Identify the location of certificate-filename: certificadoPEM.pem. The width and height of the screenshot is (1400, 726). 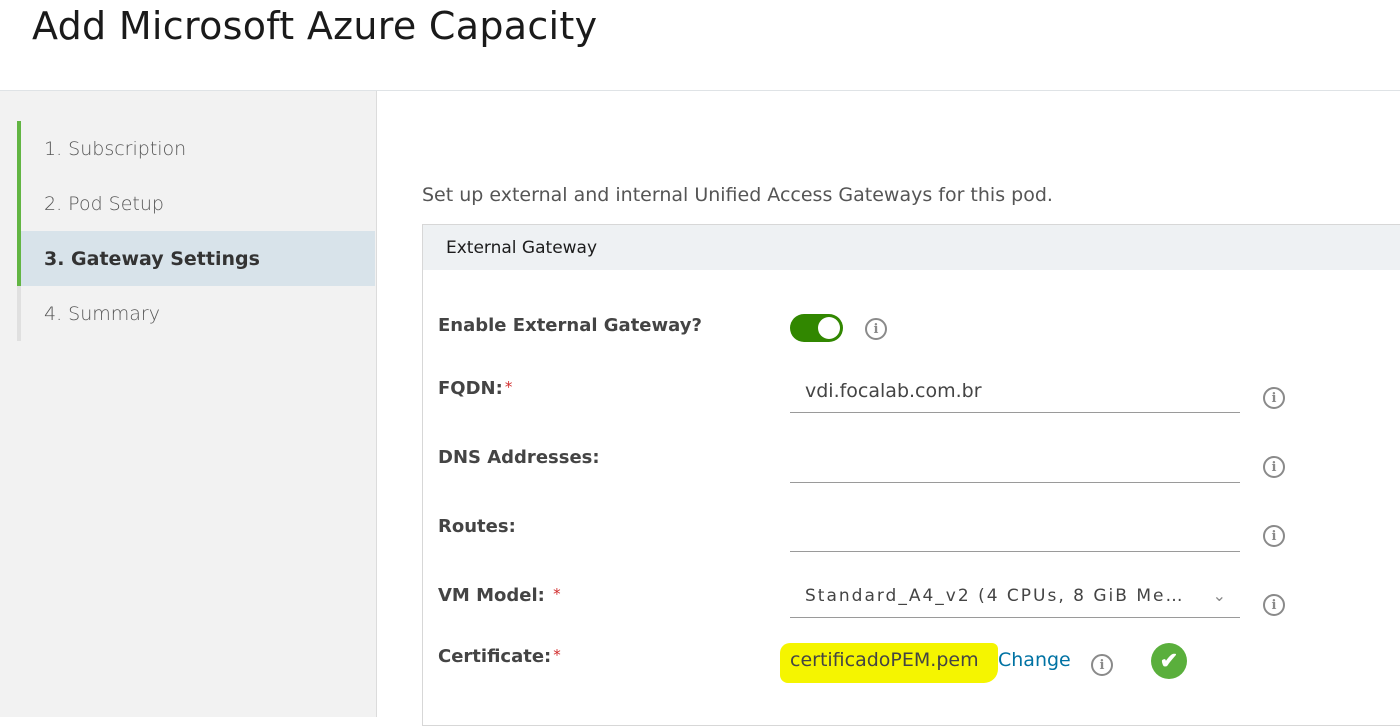
(884, 660).